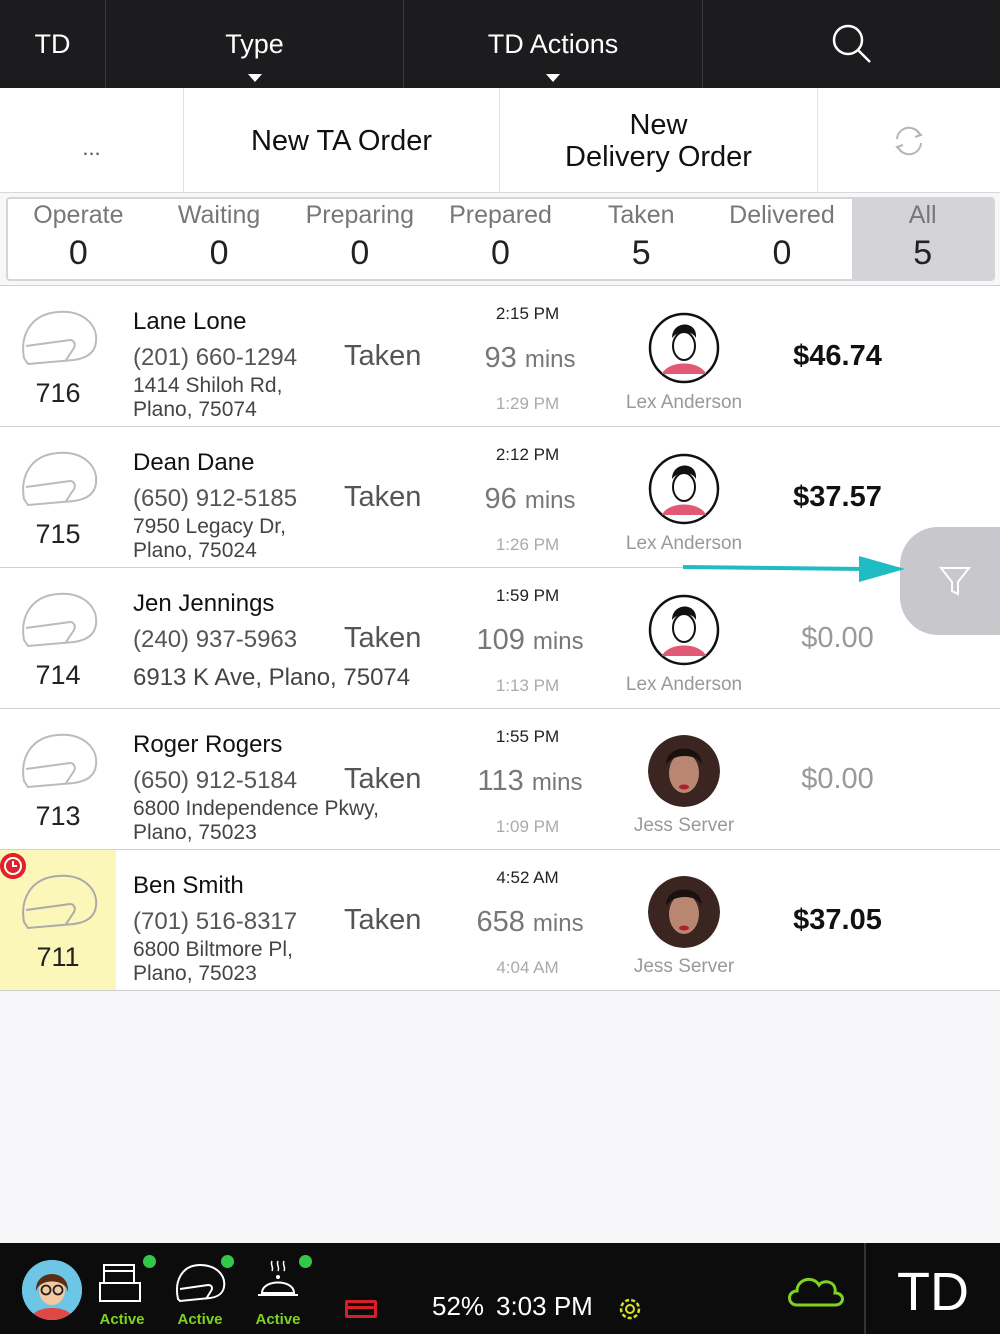 The image size is (1000, 1334). I want to click on due-time: 2:15 PM, so click(527, 313).